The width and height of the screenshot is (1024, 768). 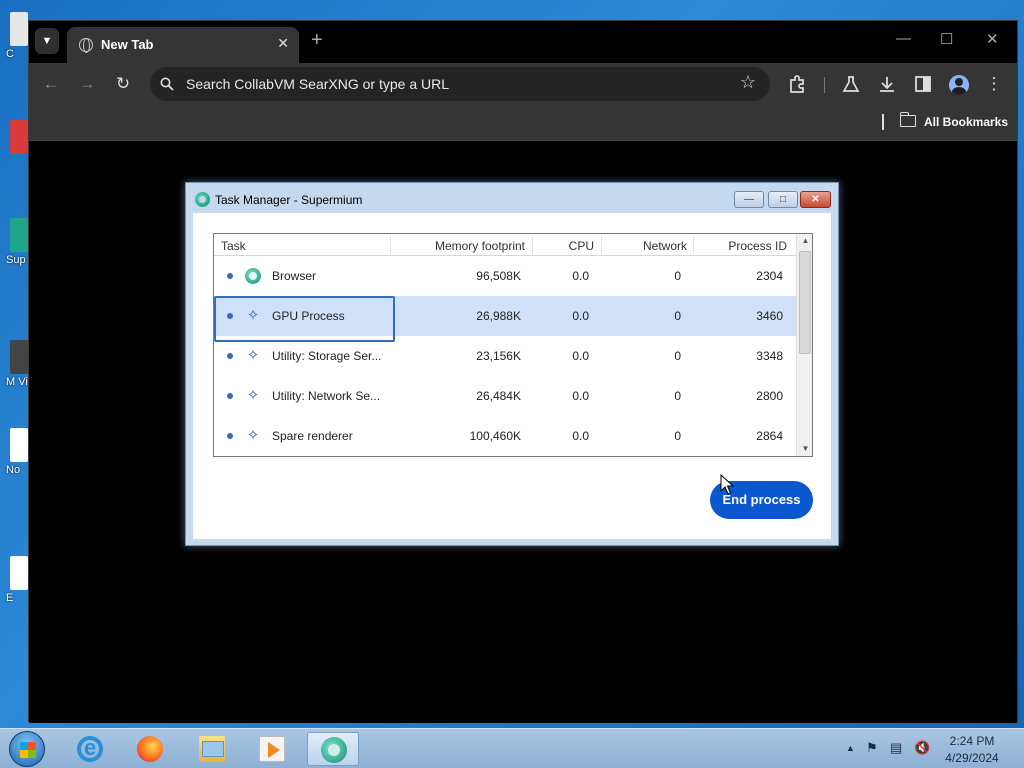 I want to click on taskbar: ▲ ⚑ ▤ 🔇 2:24 PM 4/29/2024, so click(x=512, y=748).